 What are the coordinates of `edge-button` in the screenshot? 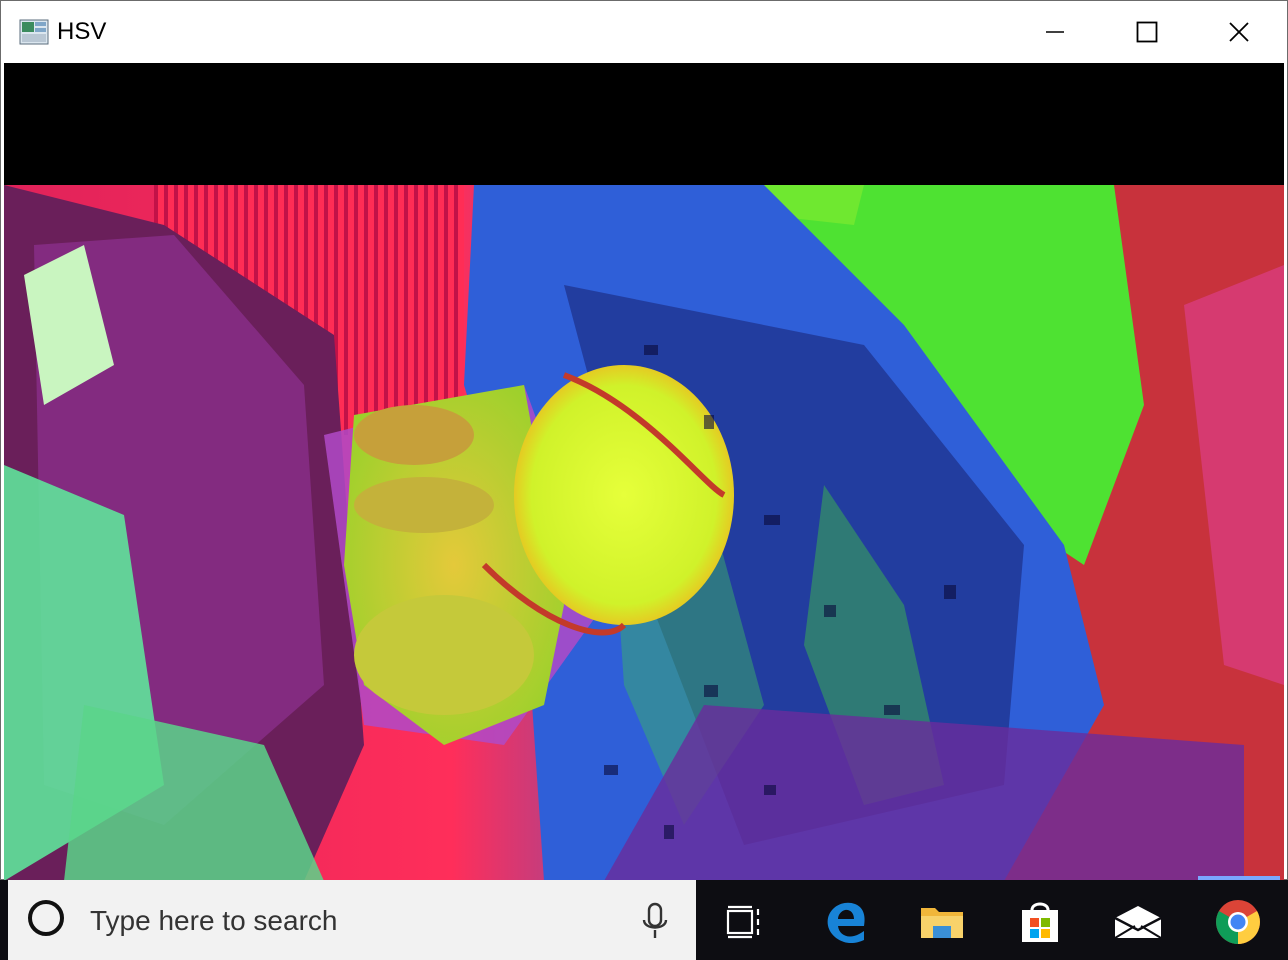 It's located at (846, 922).